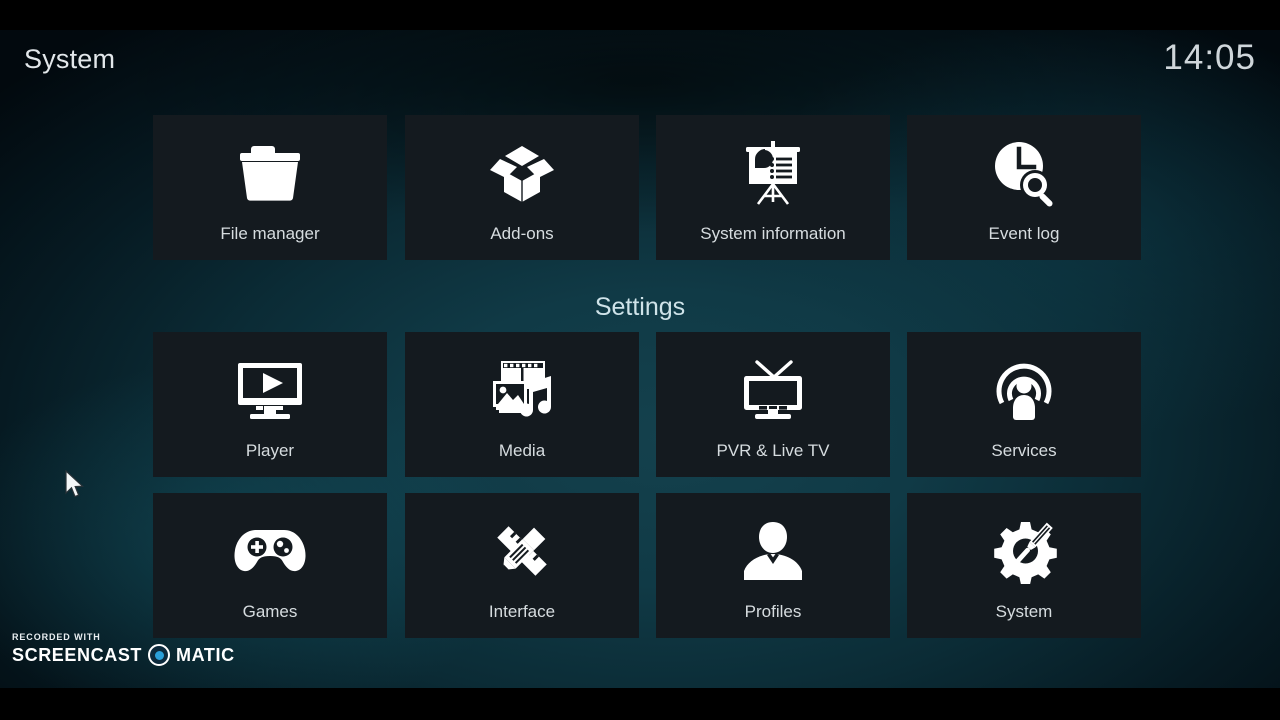  Describe the element at coordinates (522, 551) in the screenshot. I see `pencil-ruler-icon` at that location.